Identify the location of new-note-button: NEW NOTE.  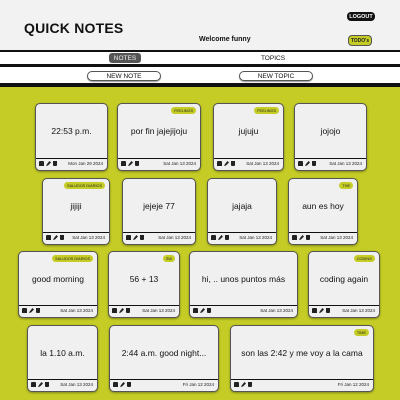
(124, 76).